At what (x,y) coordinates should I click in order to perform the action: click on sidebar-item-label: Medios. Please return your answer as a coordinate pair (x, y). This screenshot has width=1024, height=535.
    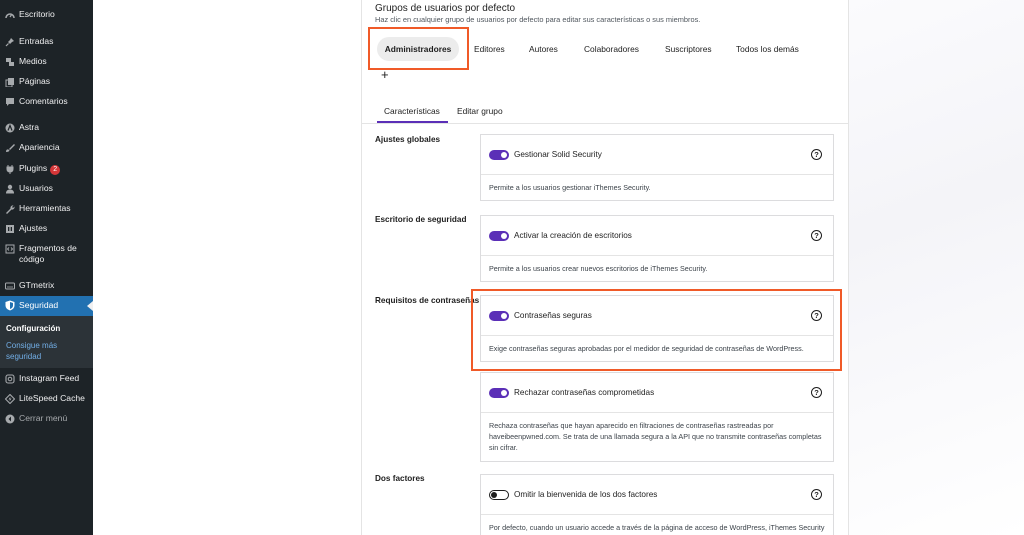
    Looking at the image, I should click on (33, 61).